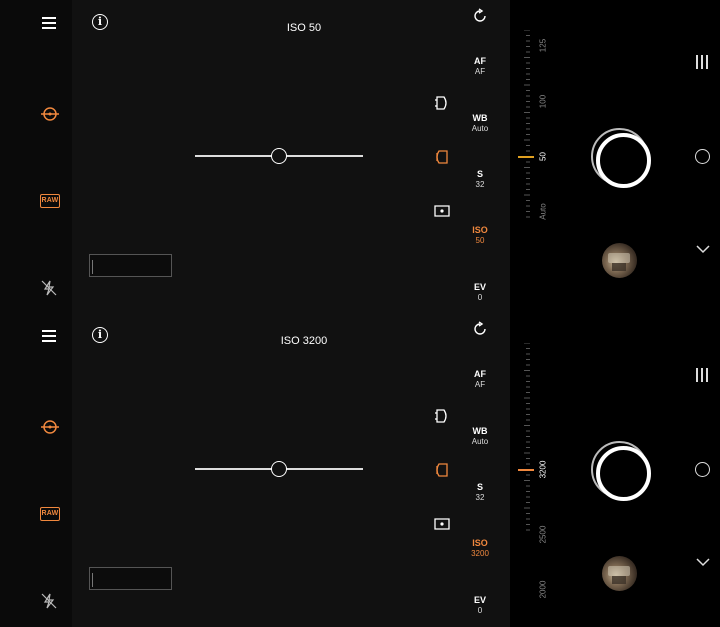 The width and height of the screenshot is (720, 627). What do you see at coordinates (543, 589) in the screenshot?
I see `dial-label: 2000` at bounding box center [543, 589].